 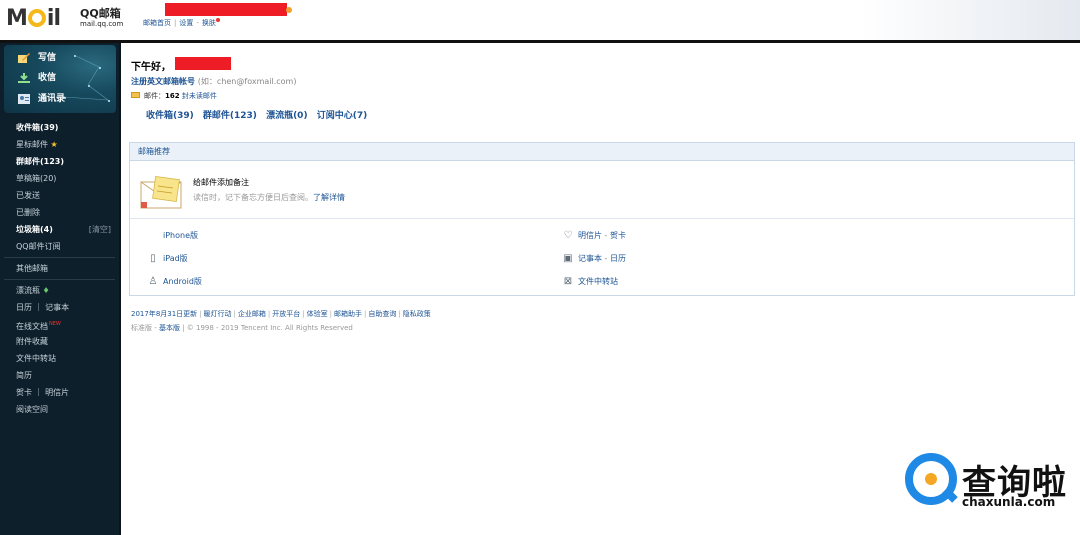 I want to click on mail-count-prefix: 邮件：, so click(x=154, y=96).